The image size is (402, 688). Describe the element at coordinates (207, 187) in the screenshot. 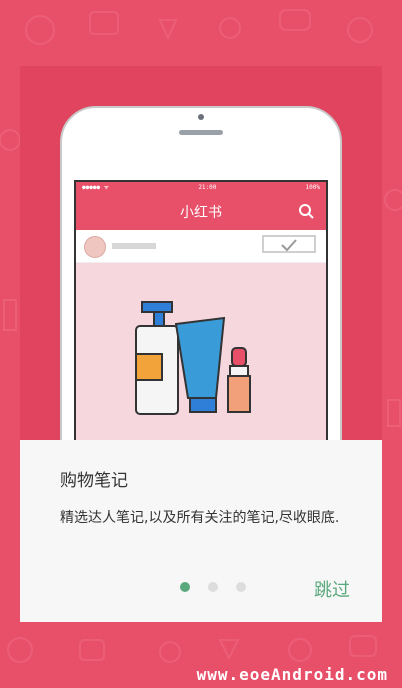

I see `status-time: 21:00` at that location.